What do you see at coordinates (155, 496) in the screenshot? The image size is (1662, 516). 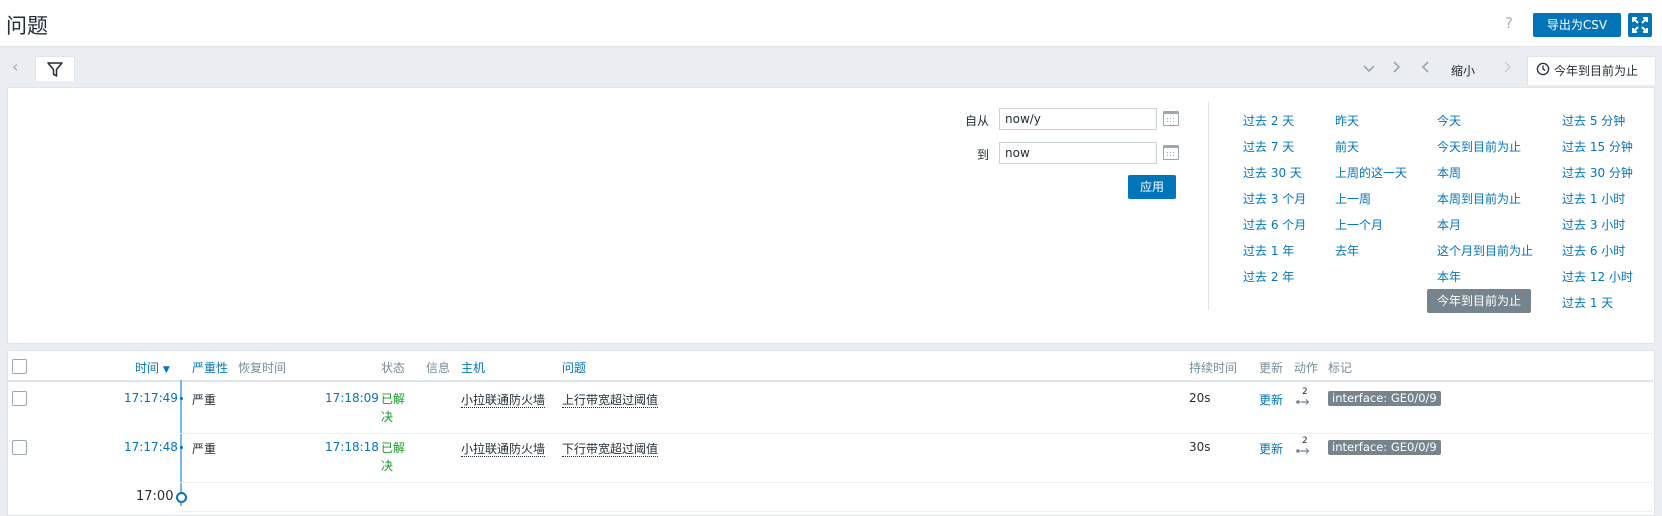 I see `timeline-hour-label: 17:00` at bounding box center [155, 496].